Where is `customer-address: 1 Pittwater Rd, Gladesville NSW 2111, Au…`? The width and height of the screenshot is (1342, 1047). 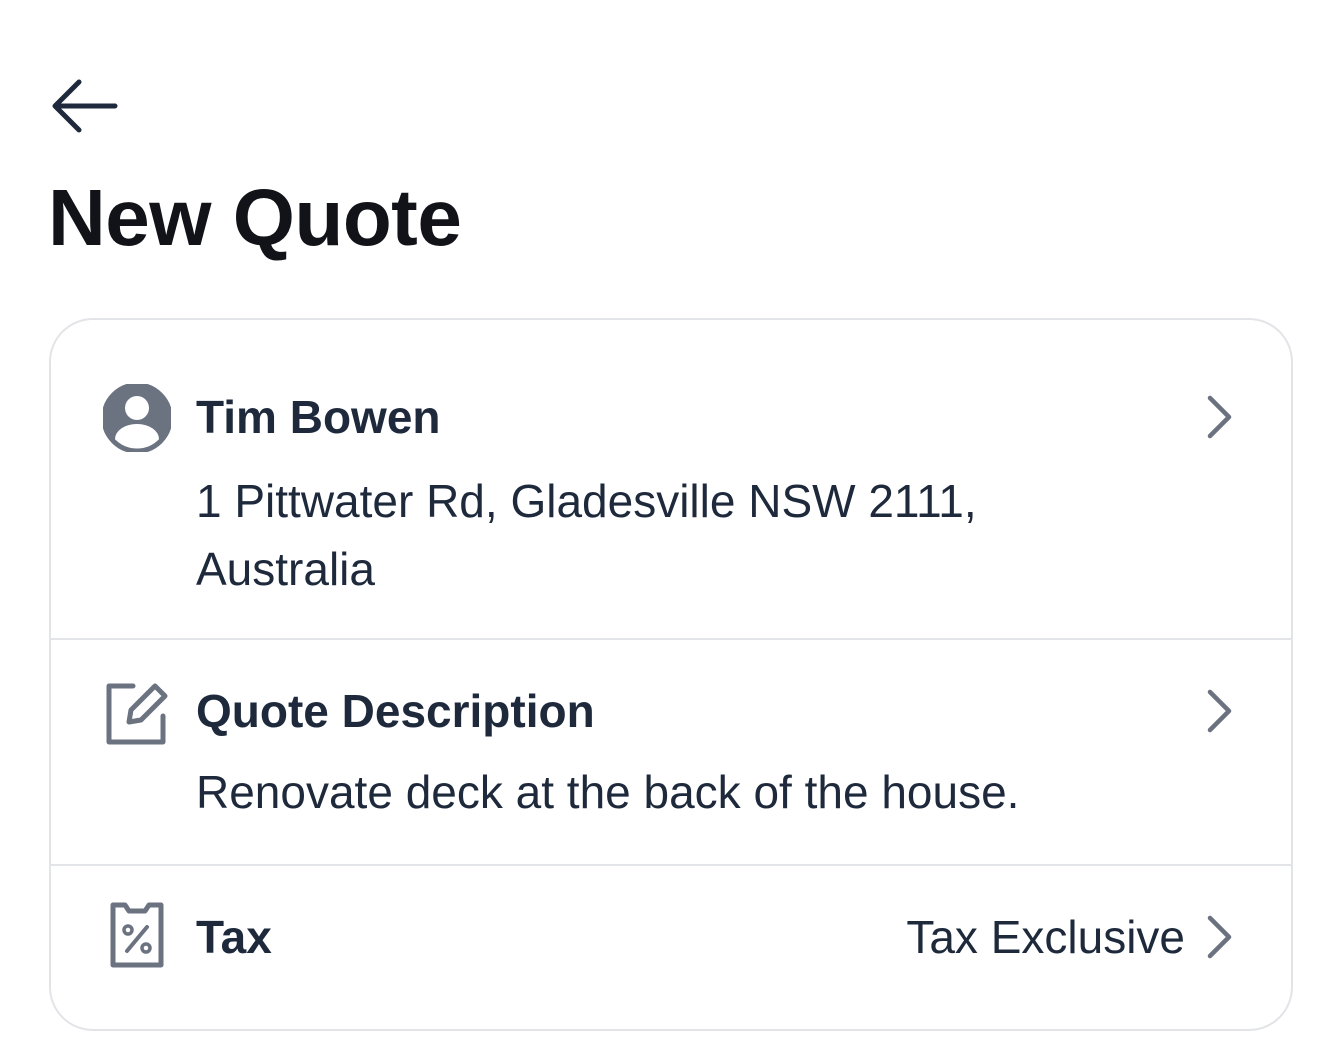 customer-address: 1 Pittwater Rd, Gladesville NSW 2111, Au… is located at coordinates (586, 535).